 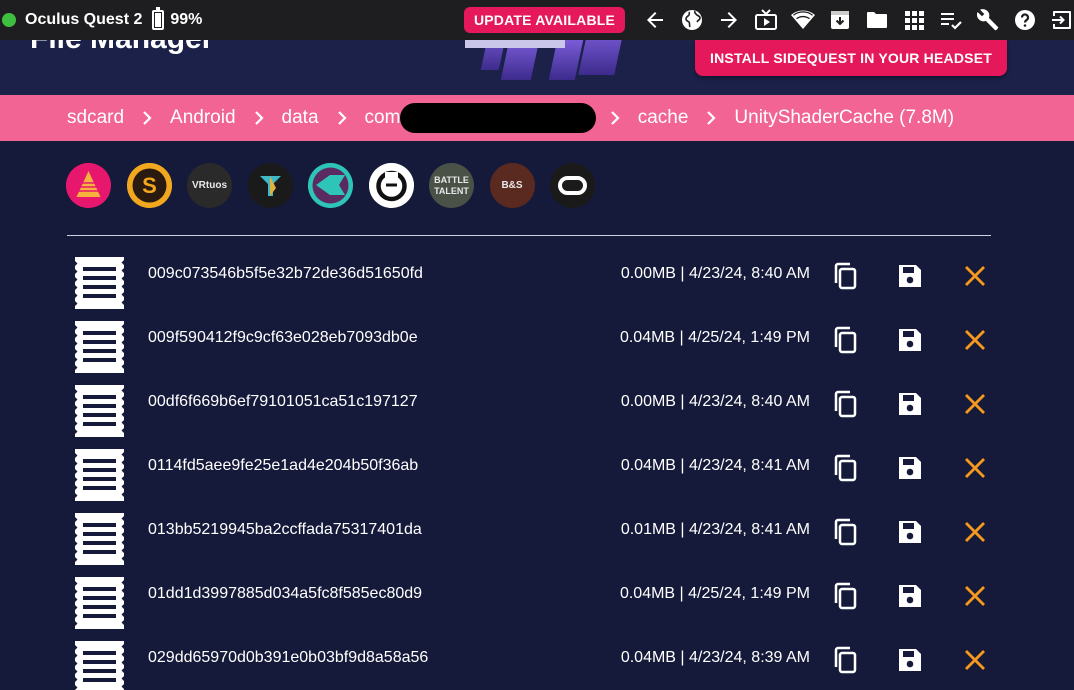 I want to click on system-topbar: Oculus Quest 2 99% UPDATE AVAILABLE, so click(x=537, y=20).